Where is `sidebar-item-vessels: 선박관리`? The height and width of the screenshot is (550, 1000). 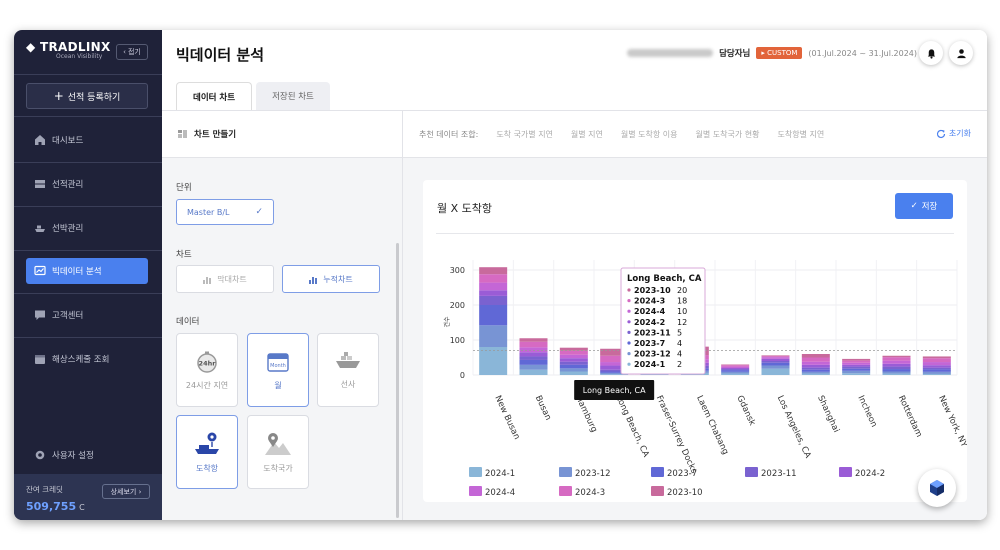 sidebar-item-vessels: 선박관리 is located at coordinates (87, 228).